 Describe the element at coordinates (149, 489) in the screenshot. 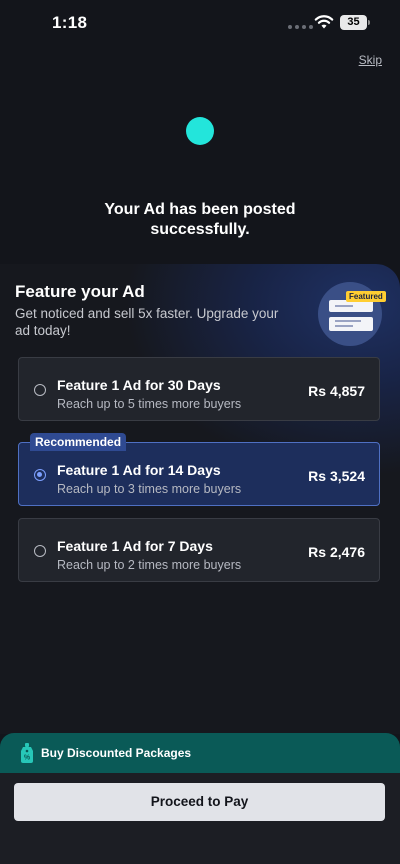

I see `option-subtitle: Reach up to 3 times more buyers` at that location.